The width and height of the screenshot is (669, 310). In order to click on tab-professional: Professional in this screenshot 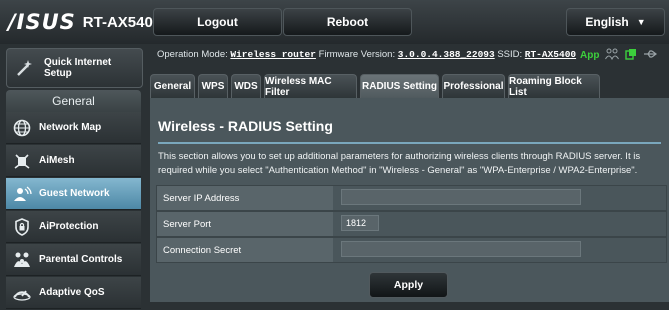, I will do `click(473, 86)`.